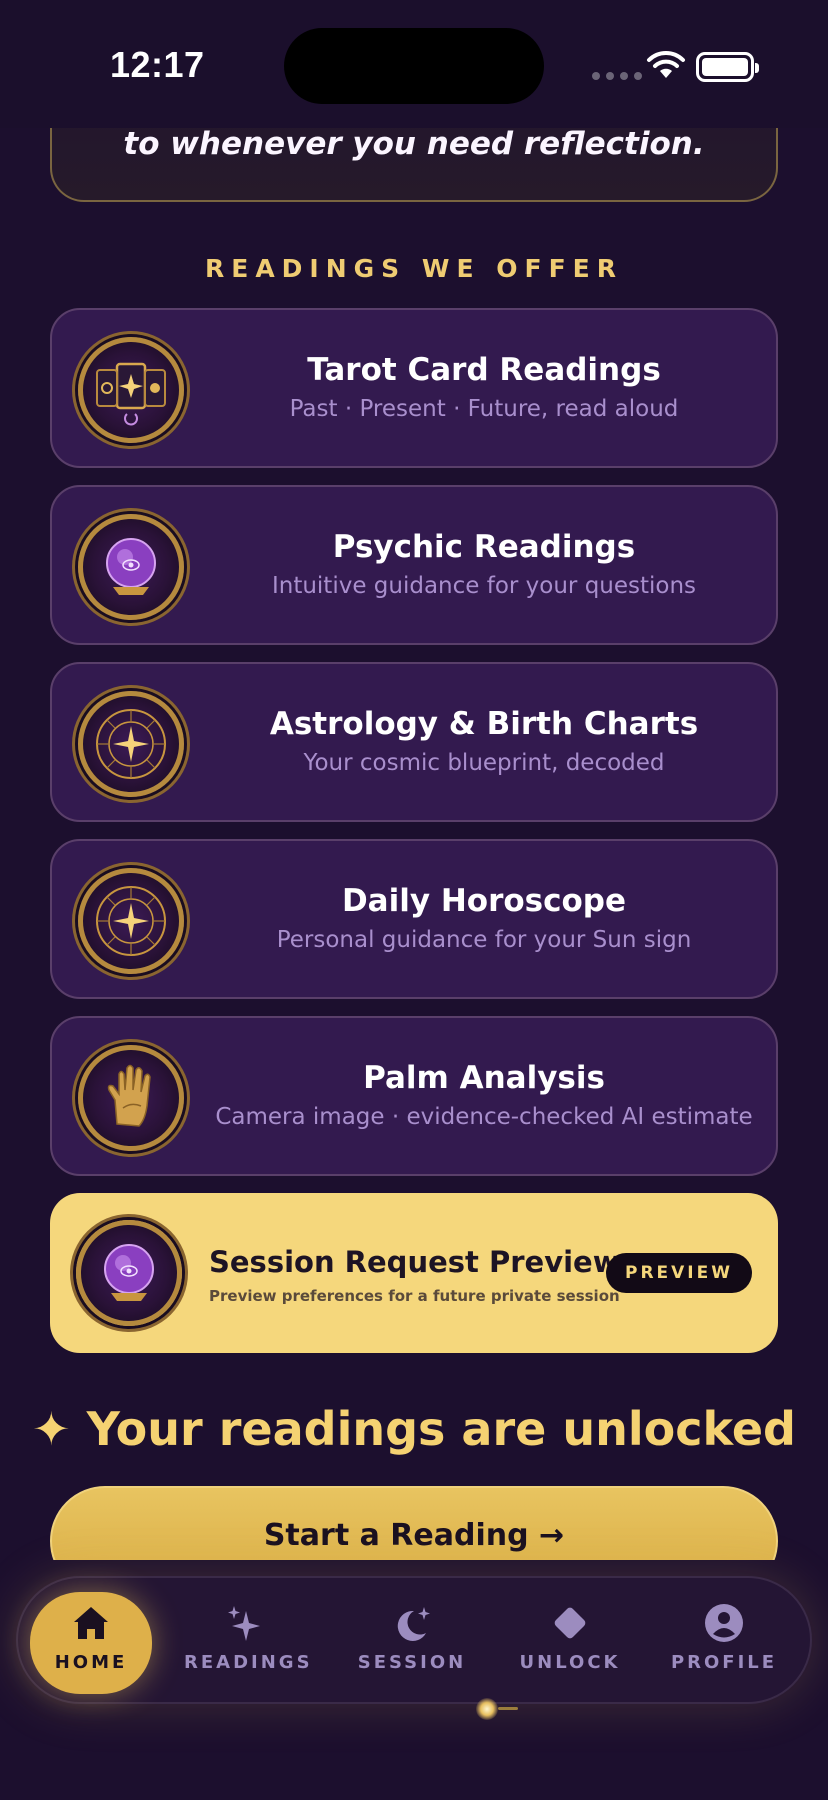  Describe the element at coordinates (414, 144) in the screenshot. I see `quote-text: to whenever you need reflection.` at that location.